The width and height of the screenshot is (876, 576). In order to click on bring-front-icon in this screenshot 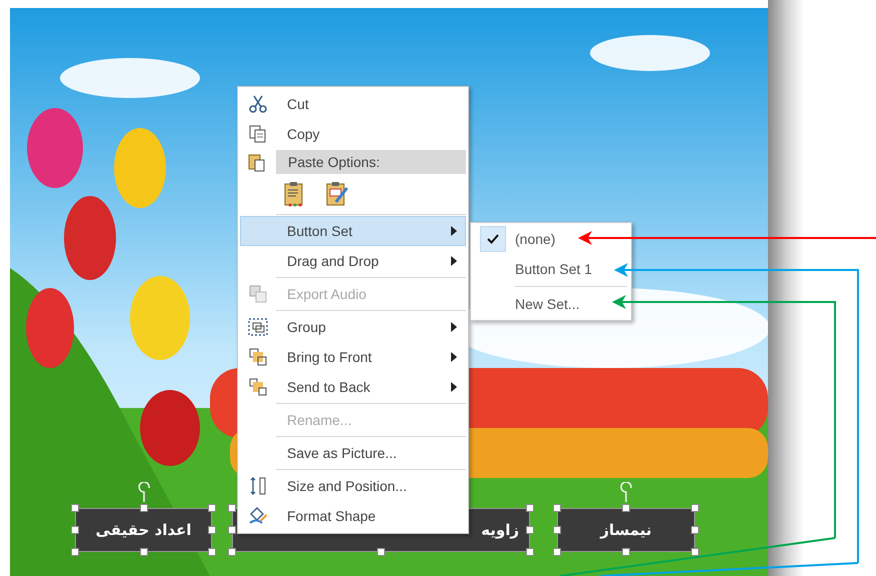, I will do `click(258, 357)`.